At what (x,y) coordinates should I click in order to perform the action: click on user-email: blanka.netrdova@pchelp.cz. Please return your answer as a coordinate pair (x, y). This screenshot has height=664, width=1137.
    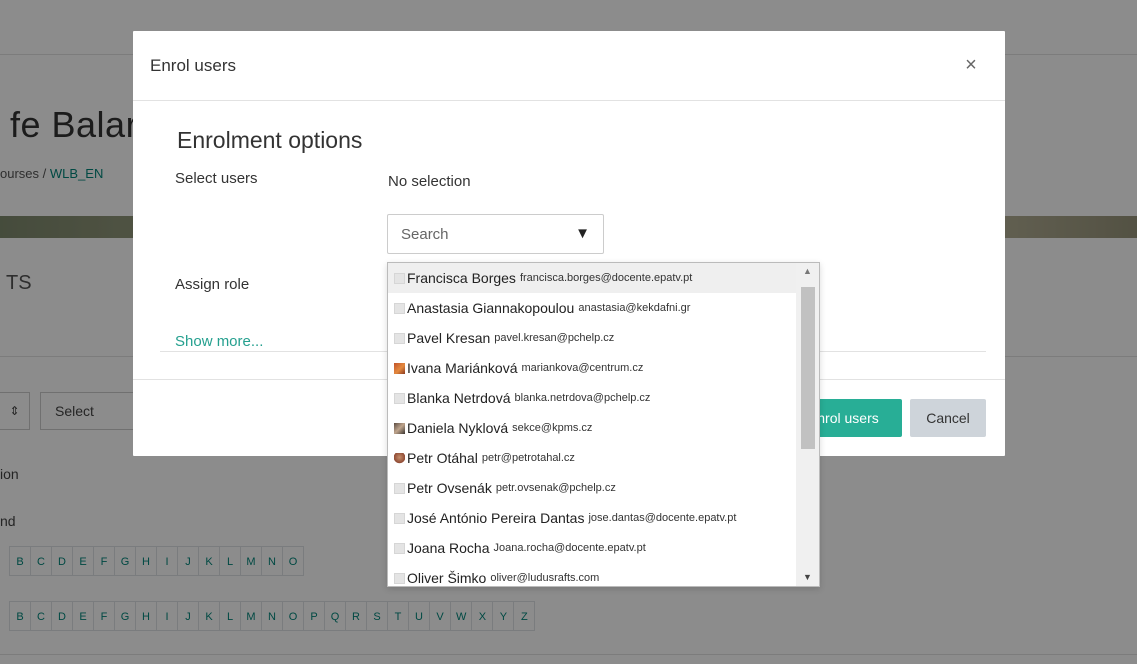
    Looking at the image, I should click on (582, 398).